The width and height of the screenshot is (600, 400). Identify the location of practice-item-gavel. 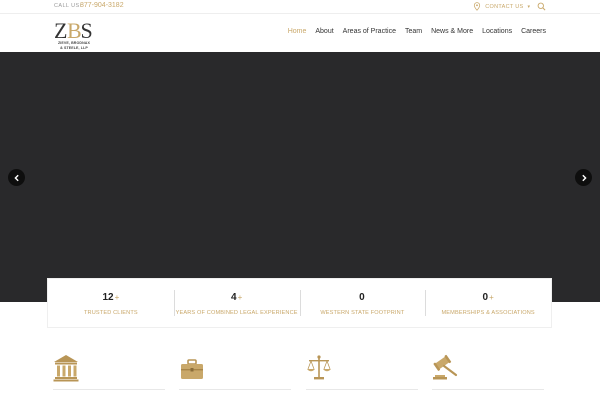
(485, 376).